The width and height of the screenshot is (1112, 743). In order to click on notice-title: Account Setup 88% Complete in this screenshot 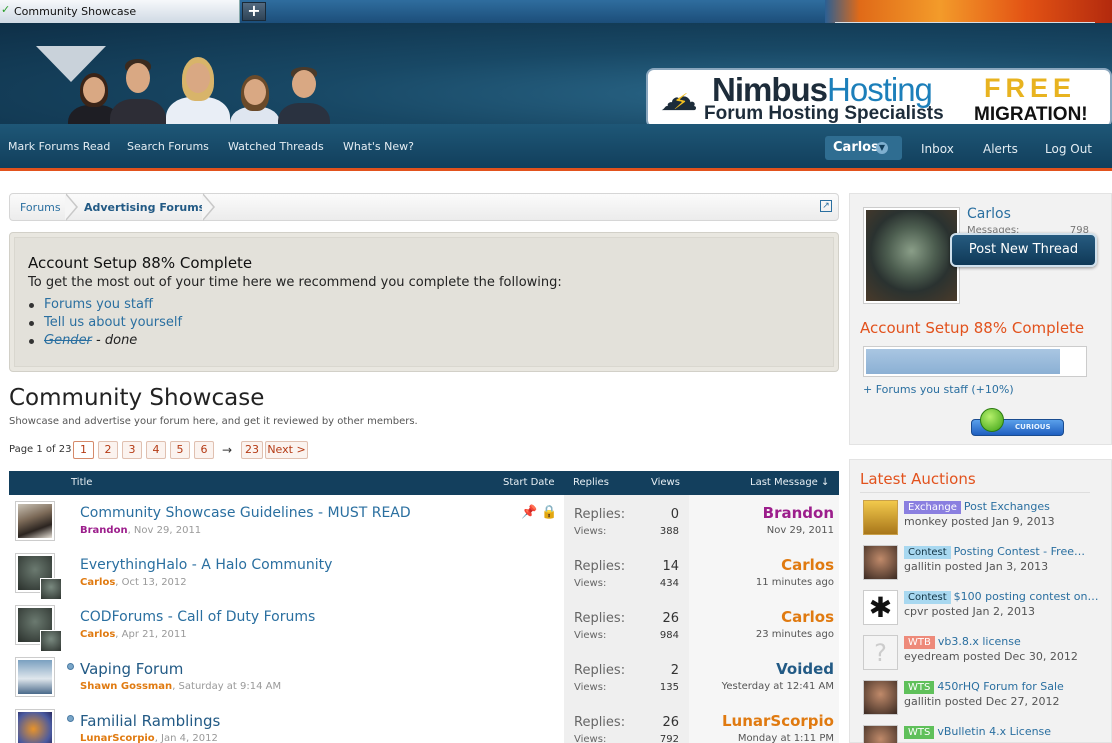, I will do `click(140, 263)`.